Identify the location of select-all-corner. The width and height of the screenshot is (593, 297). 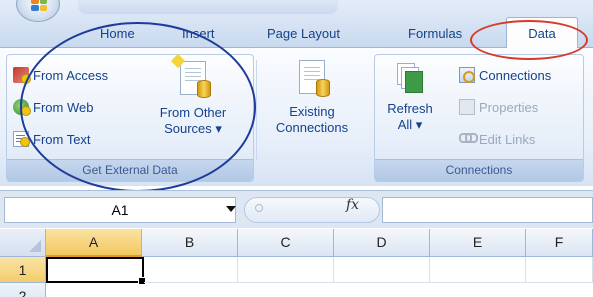
(23, 243).